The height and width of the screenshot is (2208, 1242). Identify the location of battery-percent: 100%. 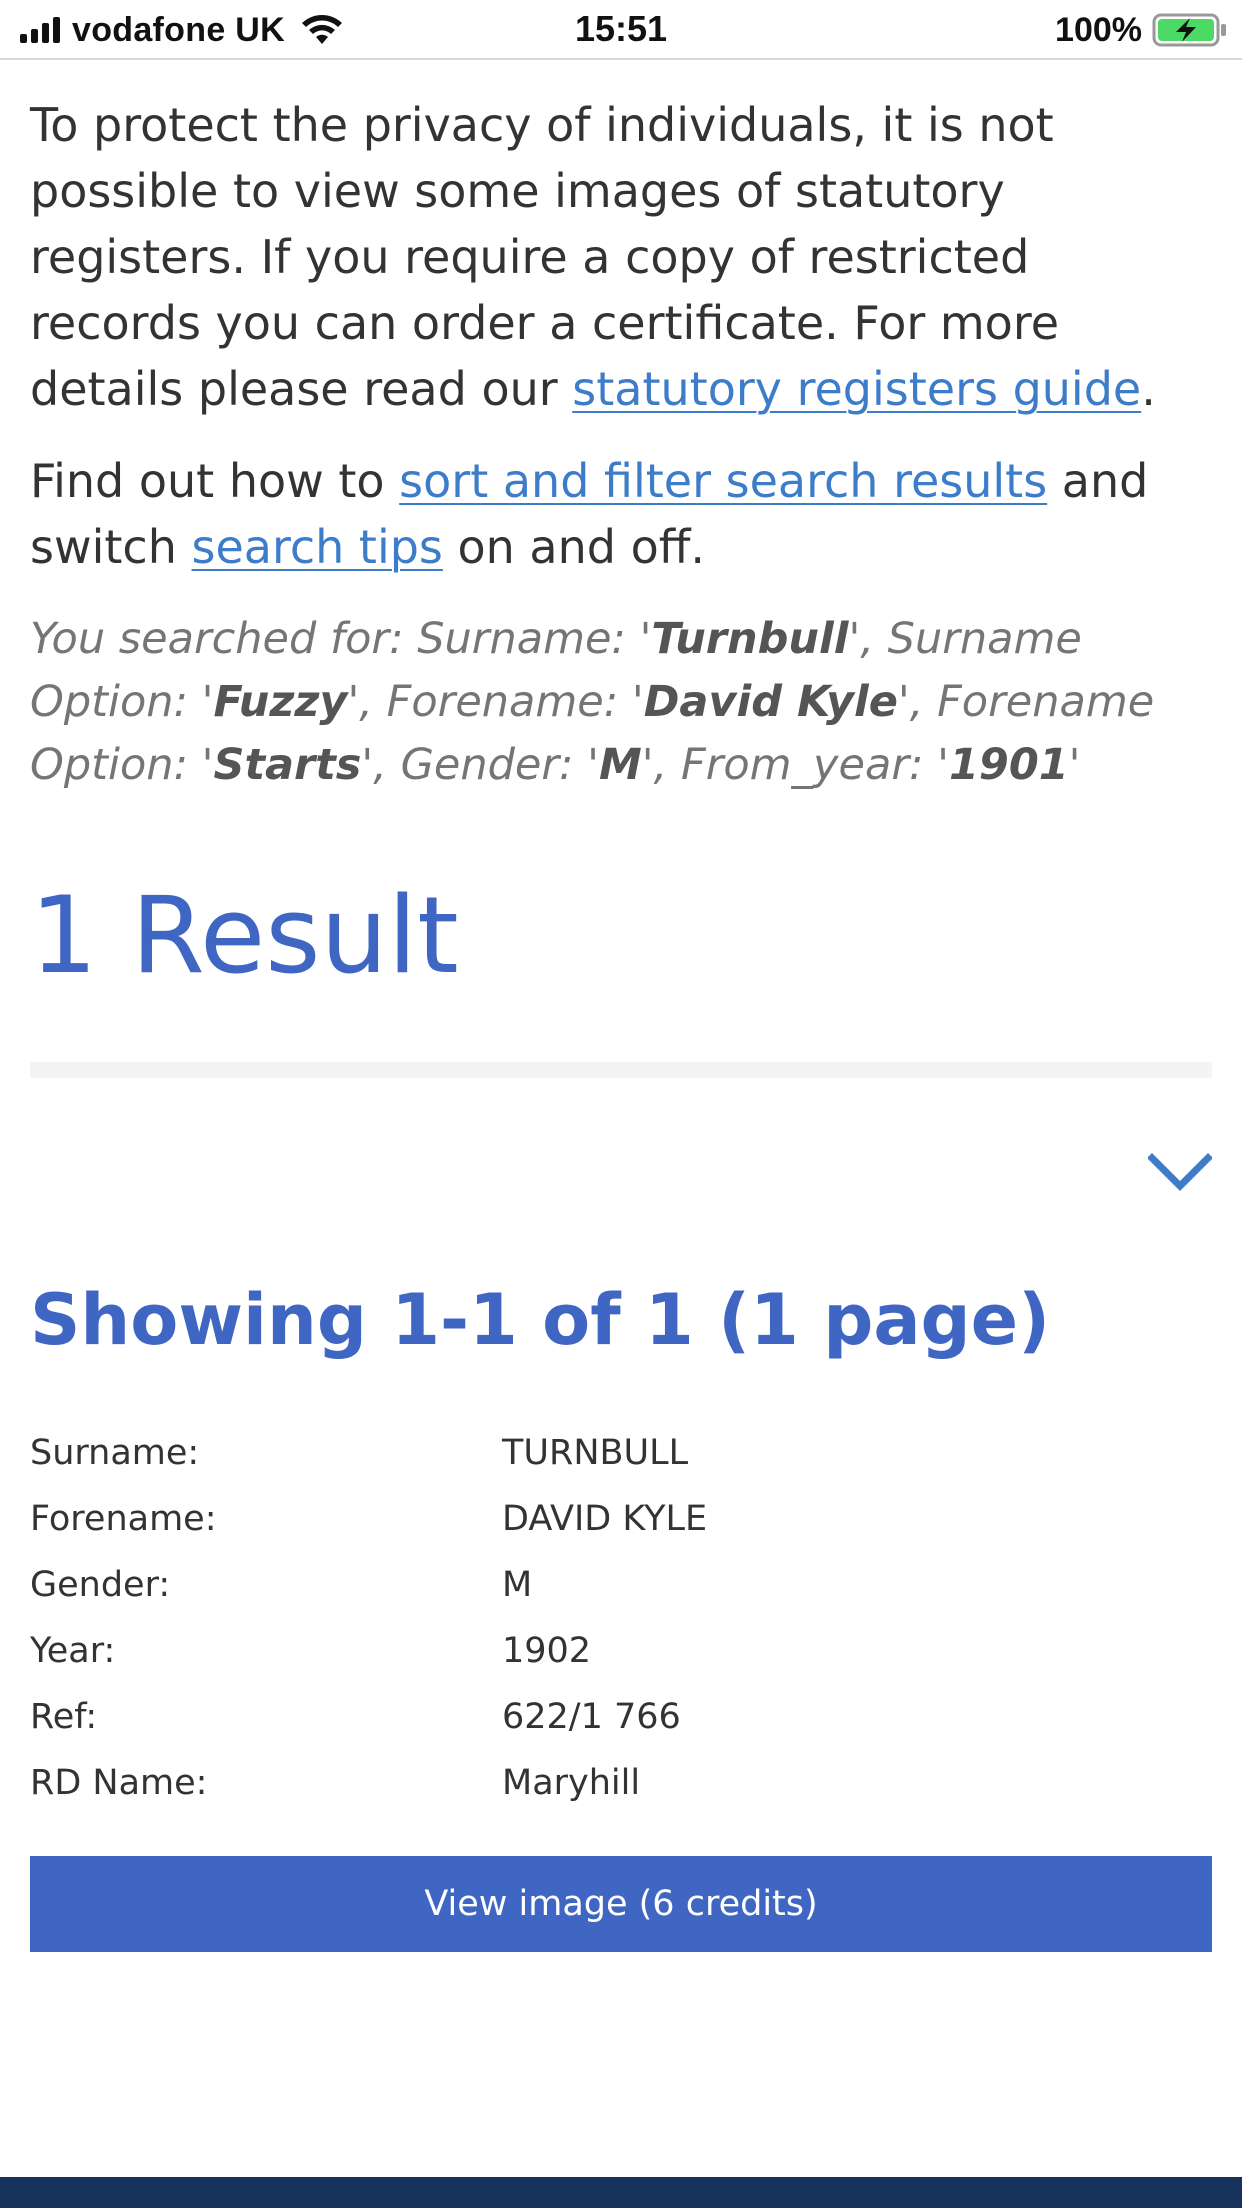
(1098, 29).